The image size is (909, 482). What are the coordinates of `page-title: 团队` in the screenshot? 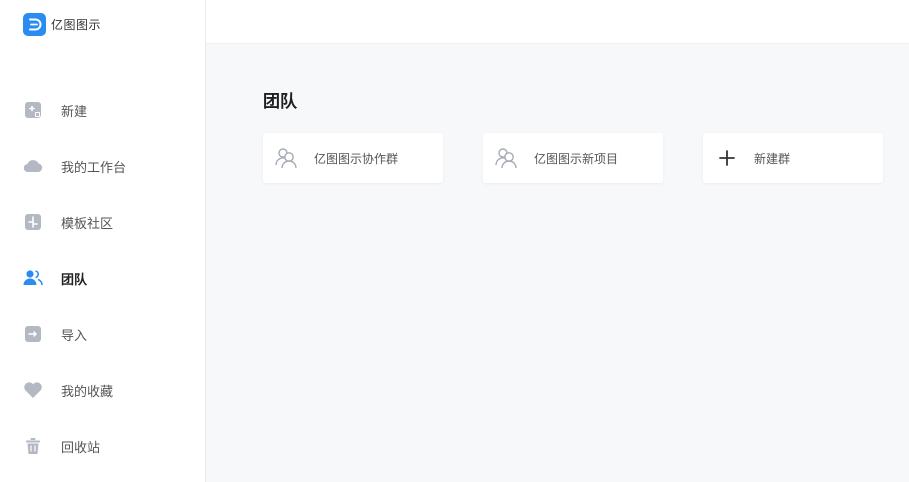 It's located at (280, 102).